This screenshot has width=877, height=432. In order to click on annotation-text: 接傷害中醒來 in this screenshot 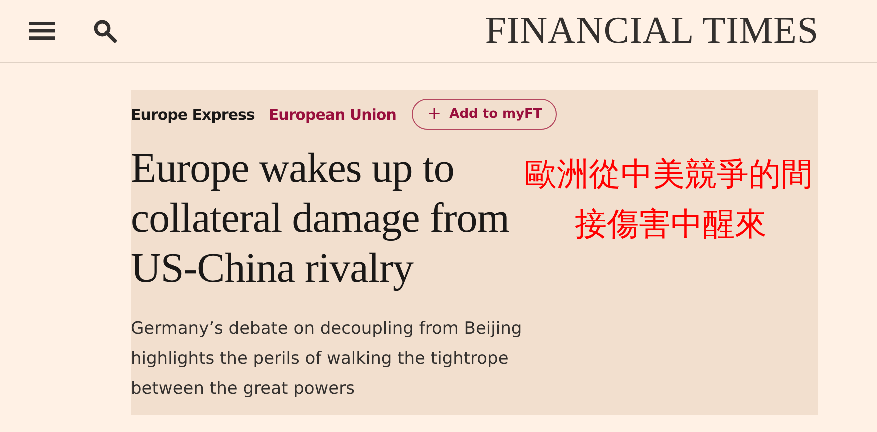, I will do `click(671, 224)`.